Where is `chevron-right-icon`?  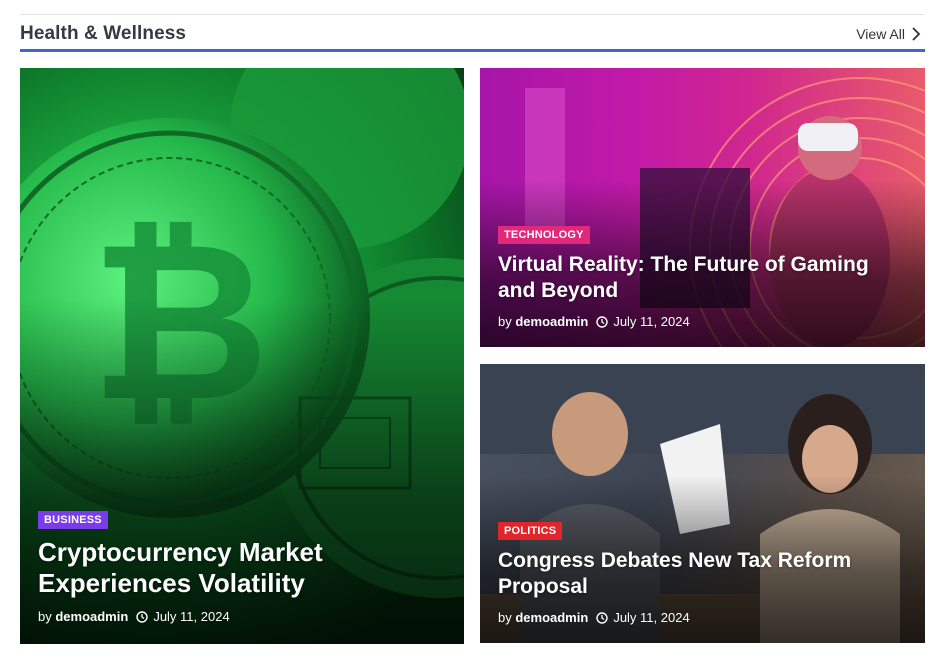 chevron-right-icon is located at coordinates (916, 33).